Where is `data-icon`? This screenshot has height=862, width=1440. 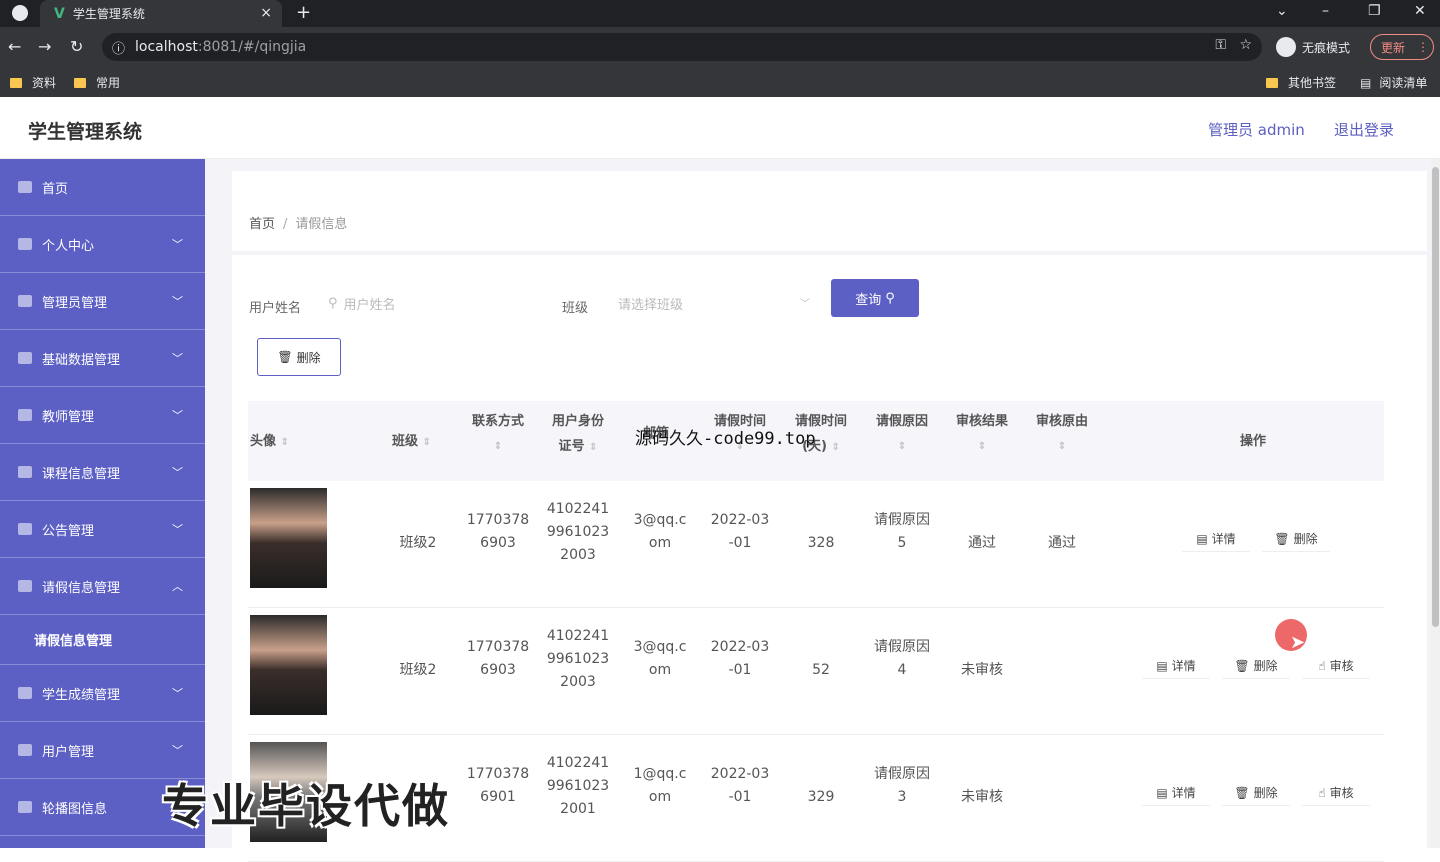 data-icon is located at coordinates (25, 358).